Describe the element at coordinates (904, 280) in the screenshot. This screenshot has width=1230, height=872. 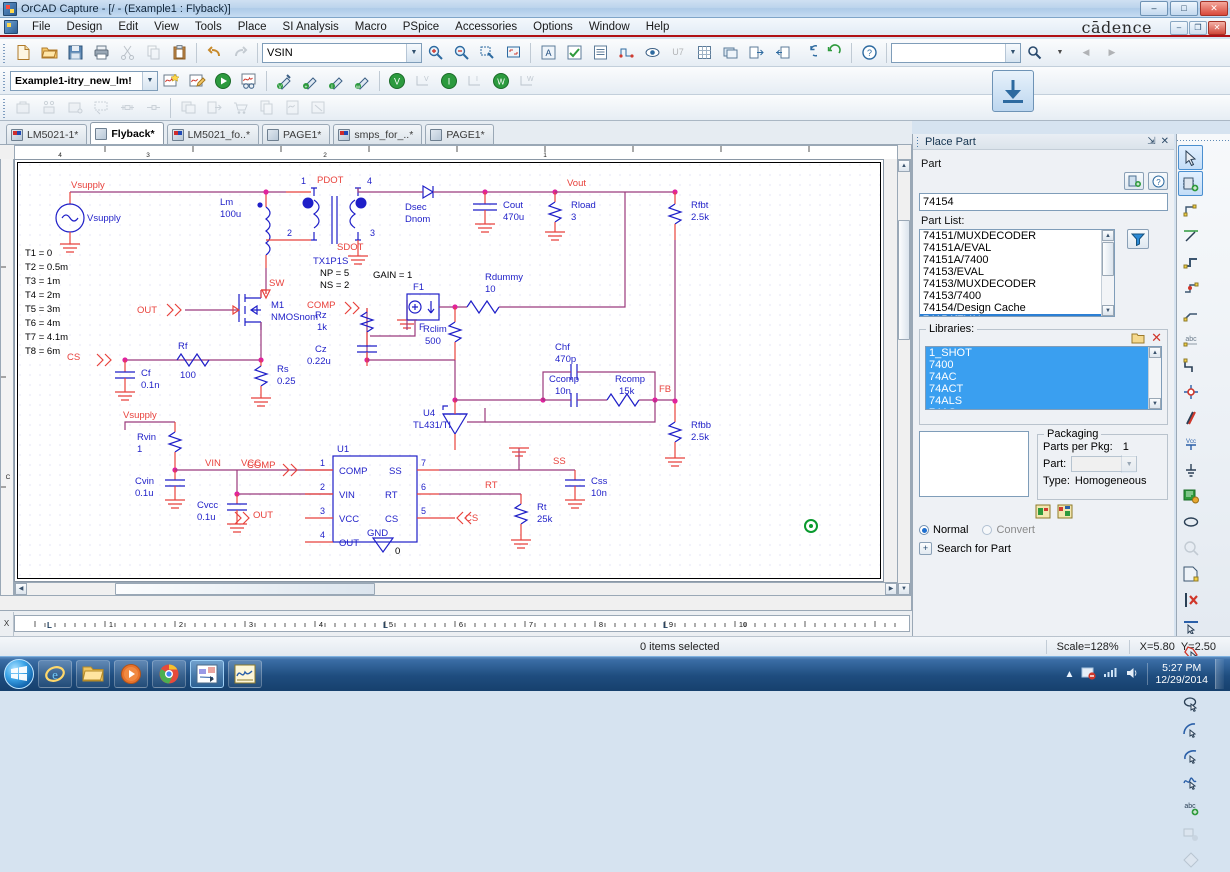
I see `vertical-scroll-thumb` at that location.